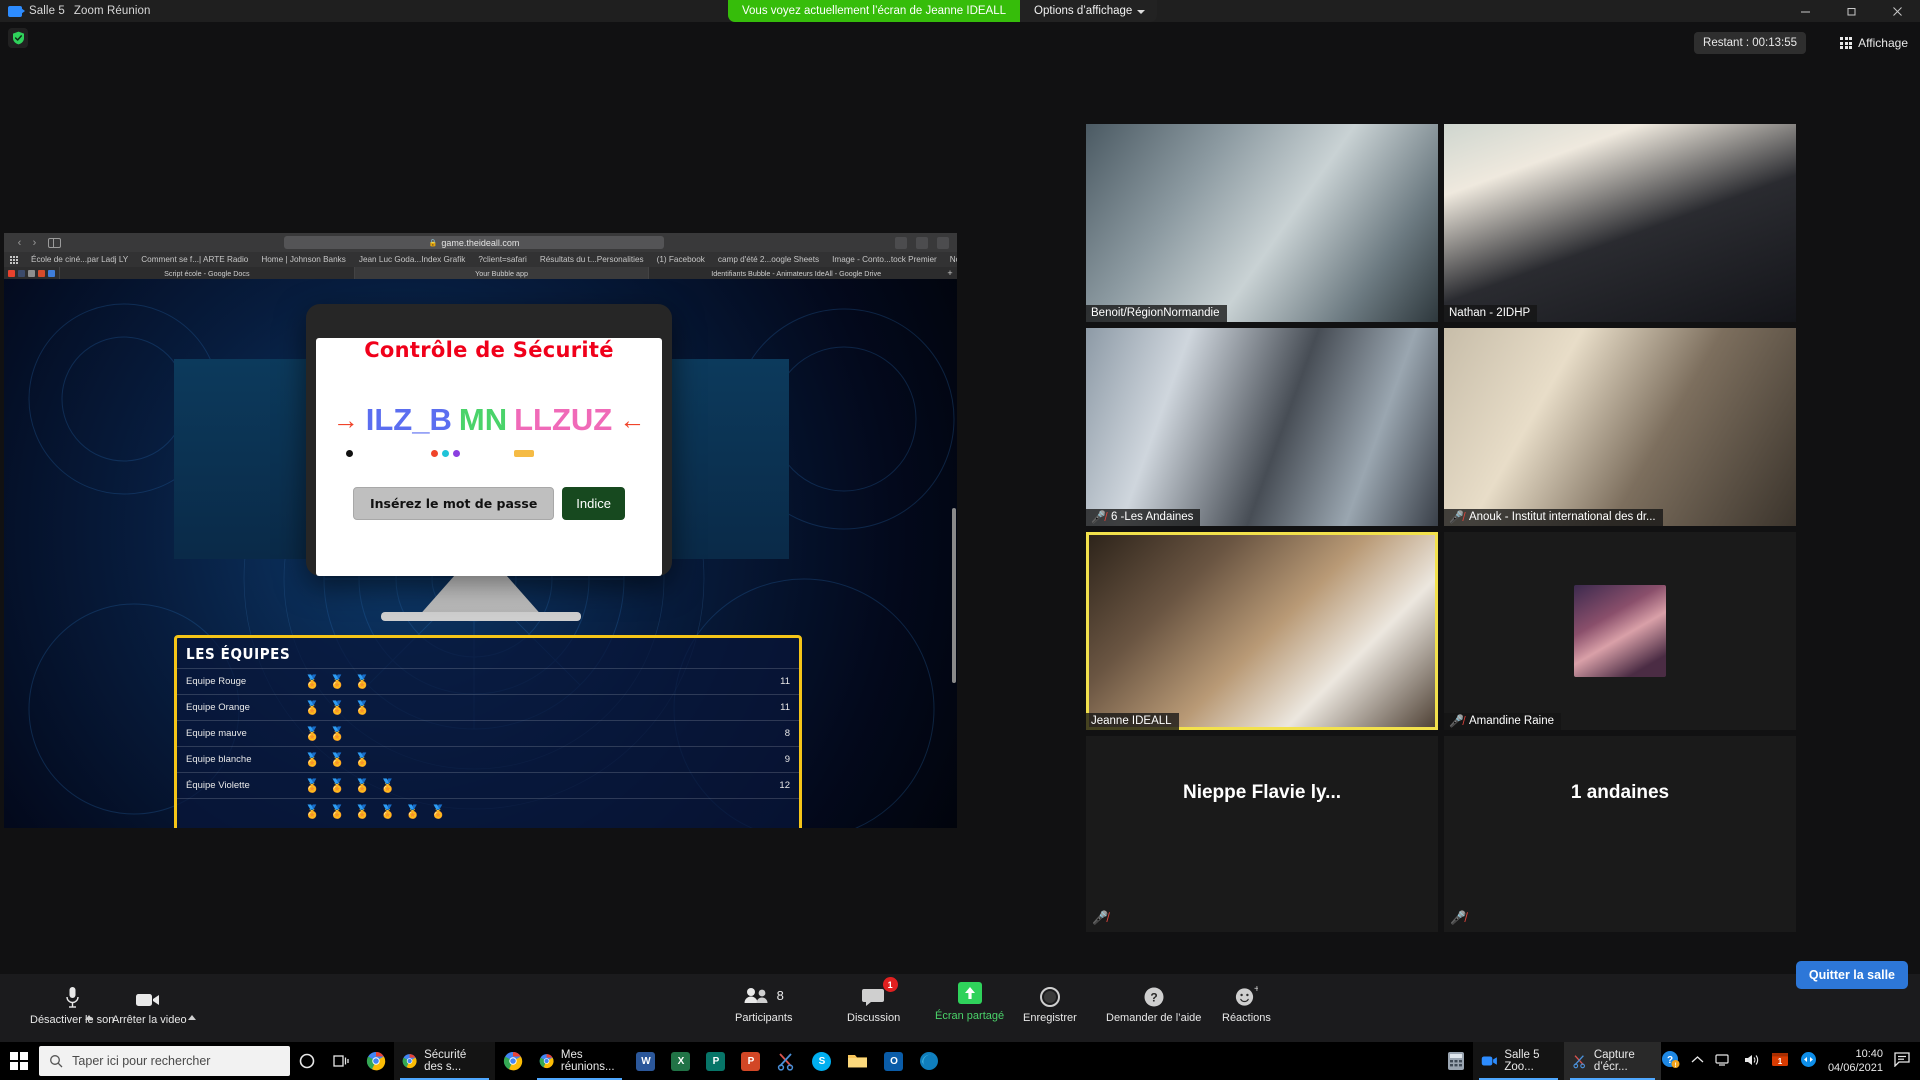  Describe the element at coordinates (715, 1061) in the screenshot. I see `taskbar-publisher: P` at that location.